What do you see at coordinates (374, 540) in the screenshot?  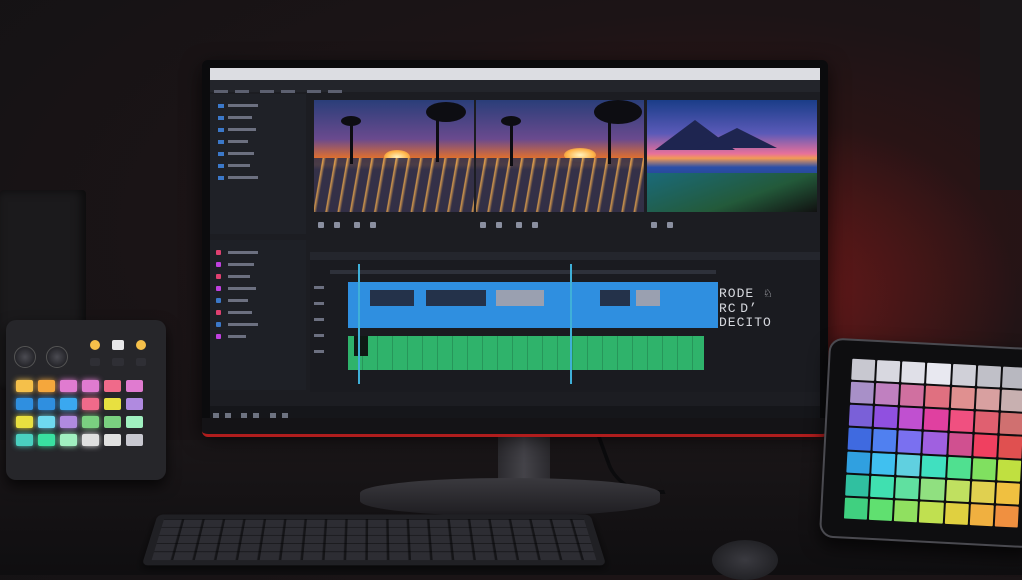 I see `keyboard-keys` at bounding box center [374, 540].